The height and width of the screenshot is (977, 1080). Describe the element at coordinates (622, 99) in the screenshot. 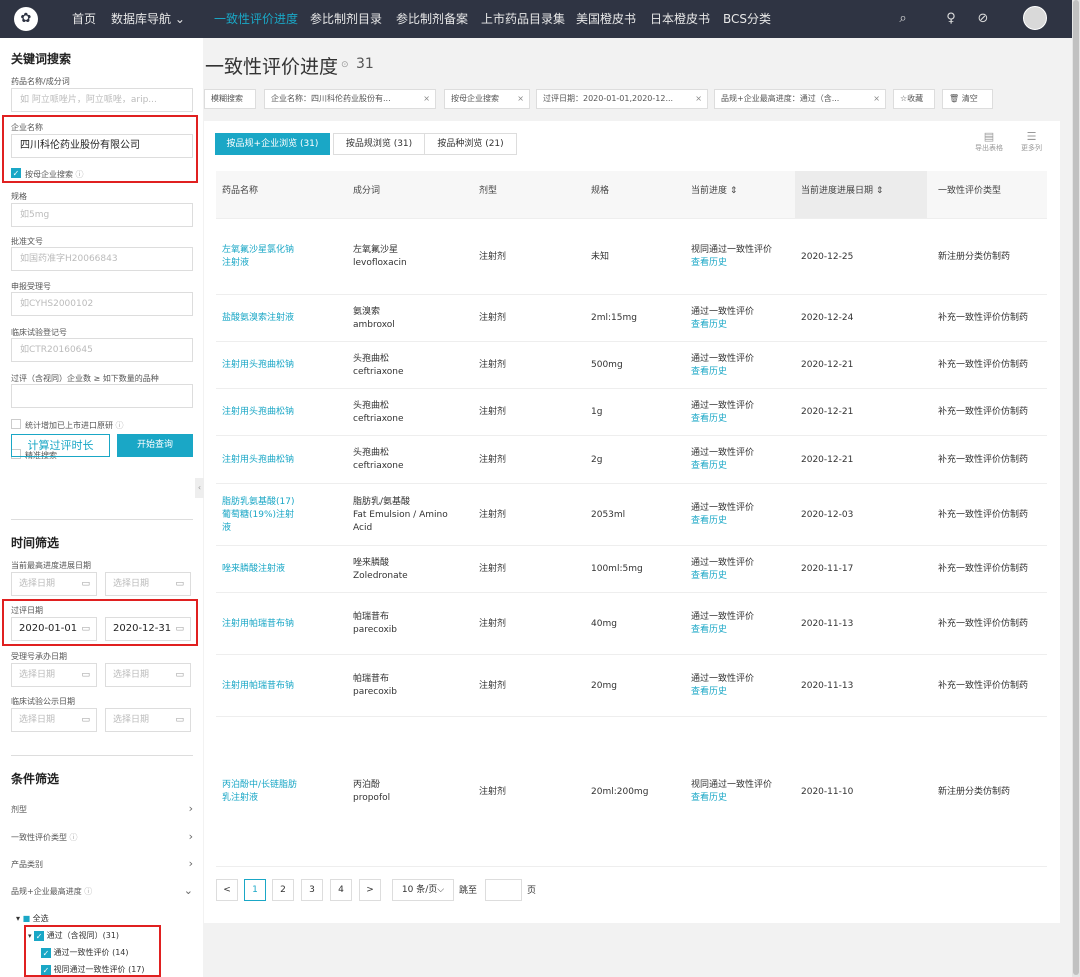

I see `filter-tag: 过评日期：2020-01-01,2020-12... ×` at that location.